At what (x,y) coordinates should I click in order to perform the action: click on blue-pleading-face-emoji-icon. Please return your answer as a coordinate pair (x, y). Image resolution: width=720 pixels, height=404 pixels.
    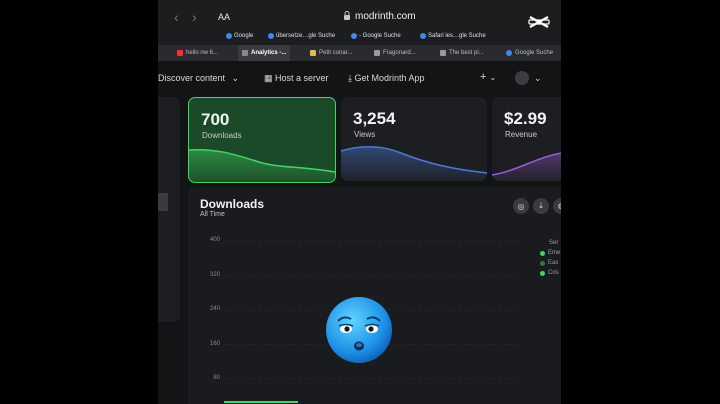
    Looking at the image, I should click on (359, 330).